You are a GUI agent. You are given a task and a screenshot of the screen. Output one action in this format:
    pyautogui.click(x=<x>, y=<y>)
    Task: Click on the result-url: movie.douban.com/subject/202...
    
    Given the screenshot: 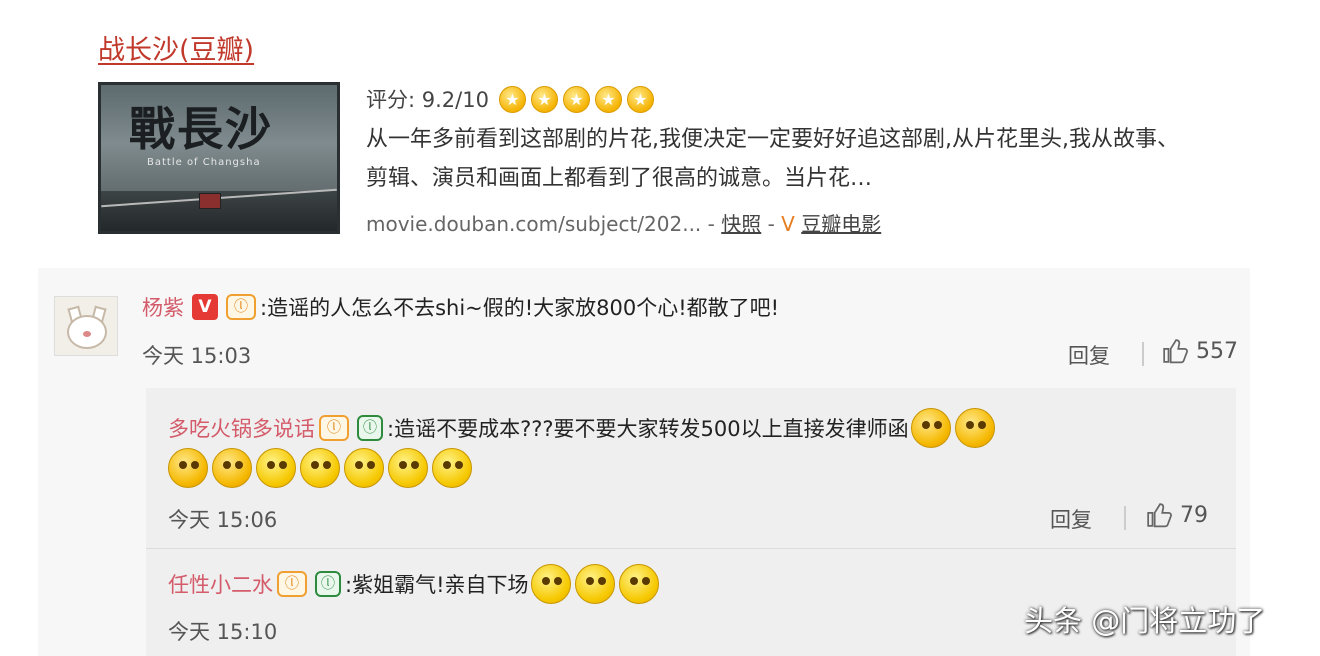 What is the action you would take?
    pyautogui.click(x=534, y=224)
    